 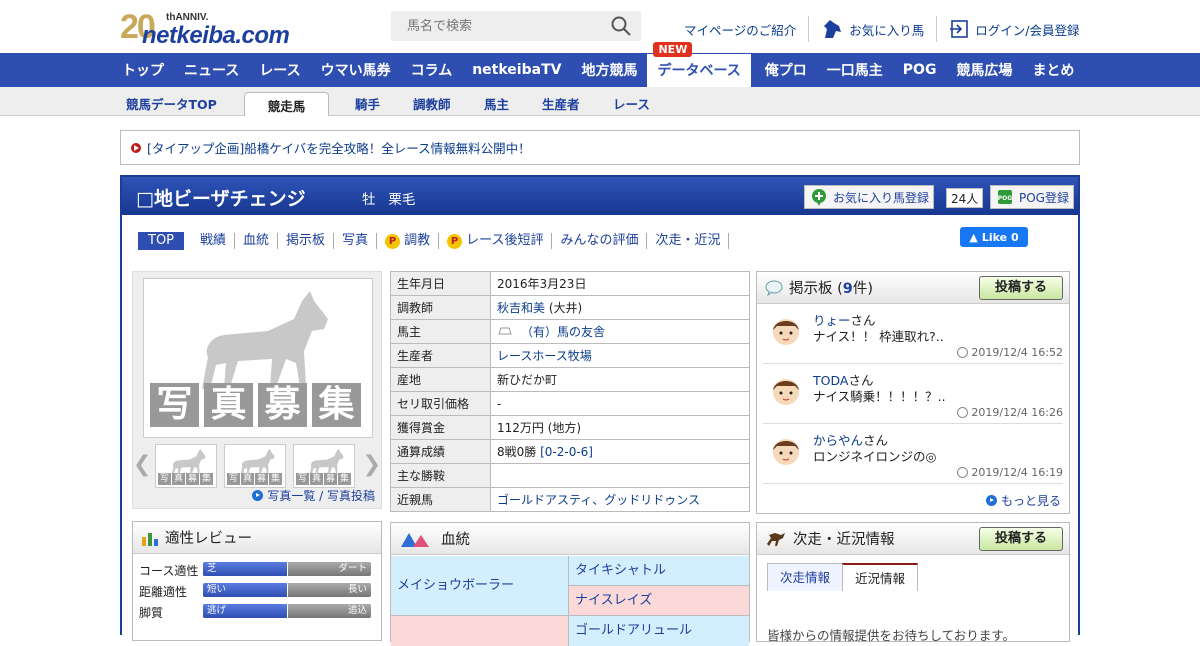 I want to click on gnav-netkeiba-tv: netkeibaTV, so click(x=516, y=70).